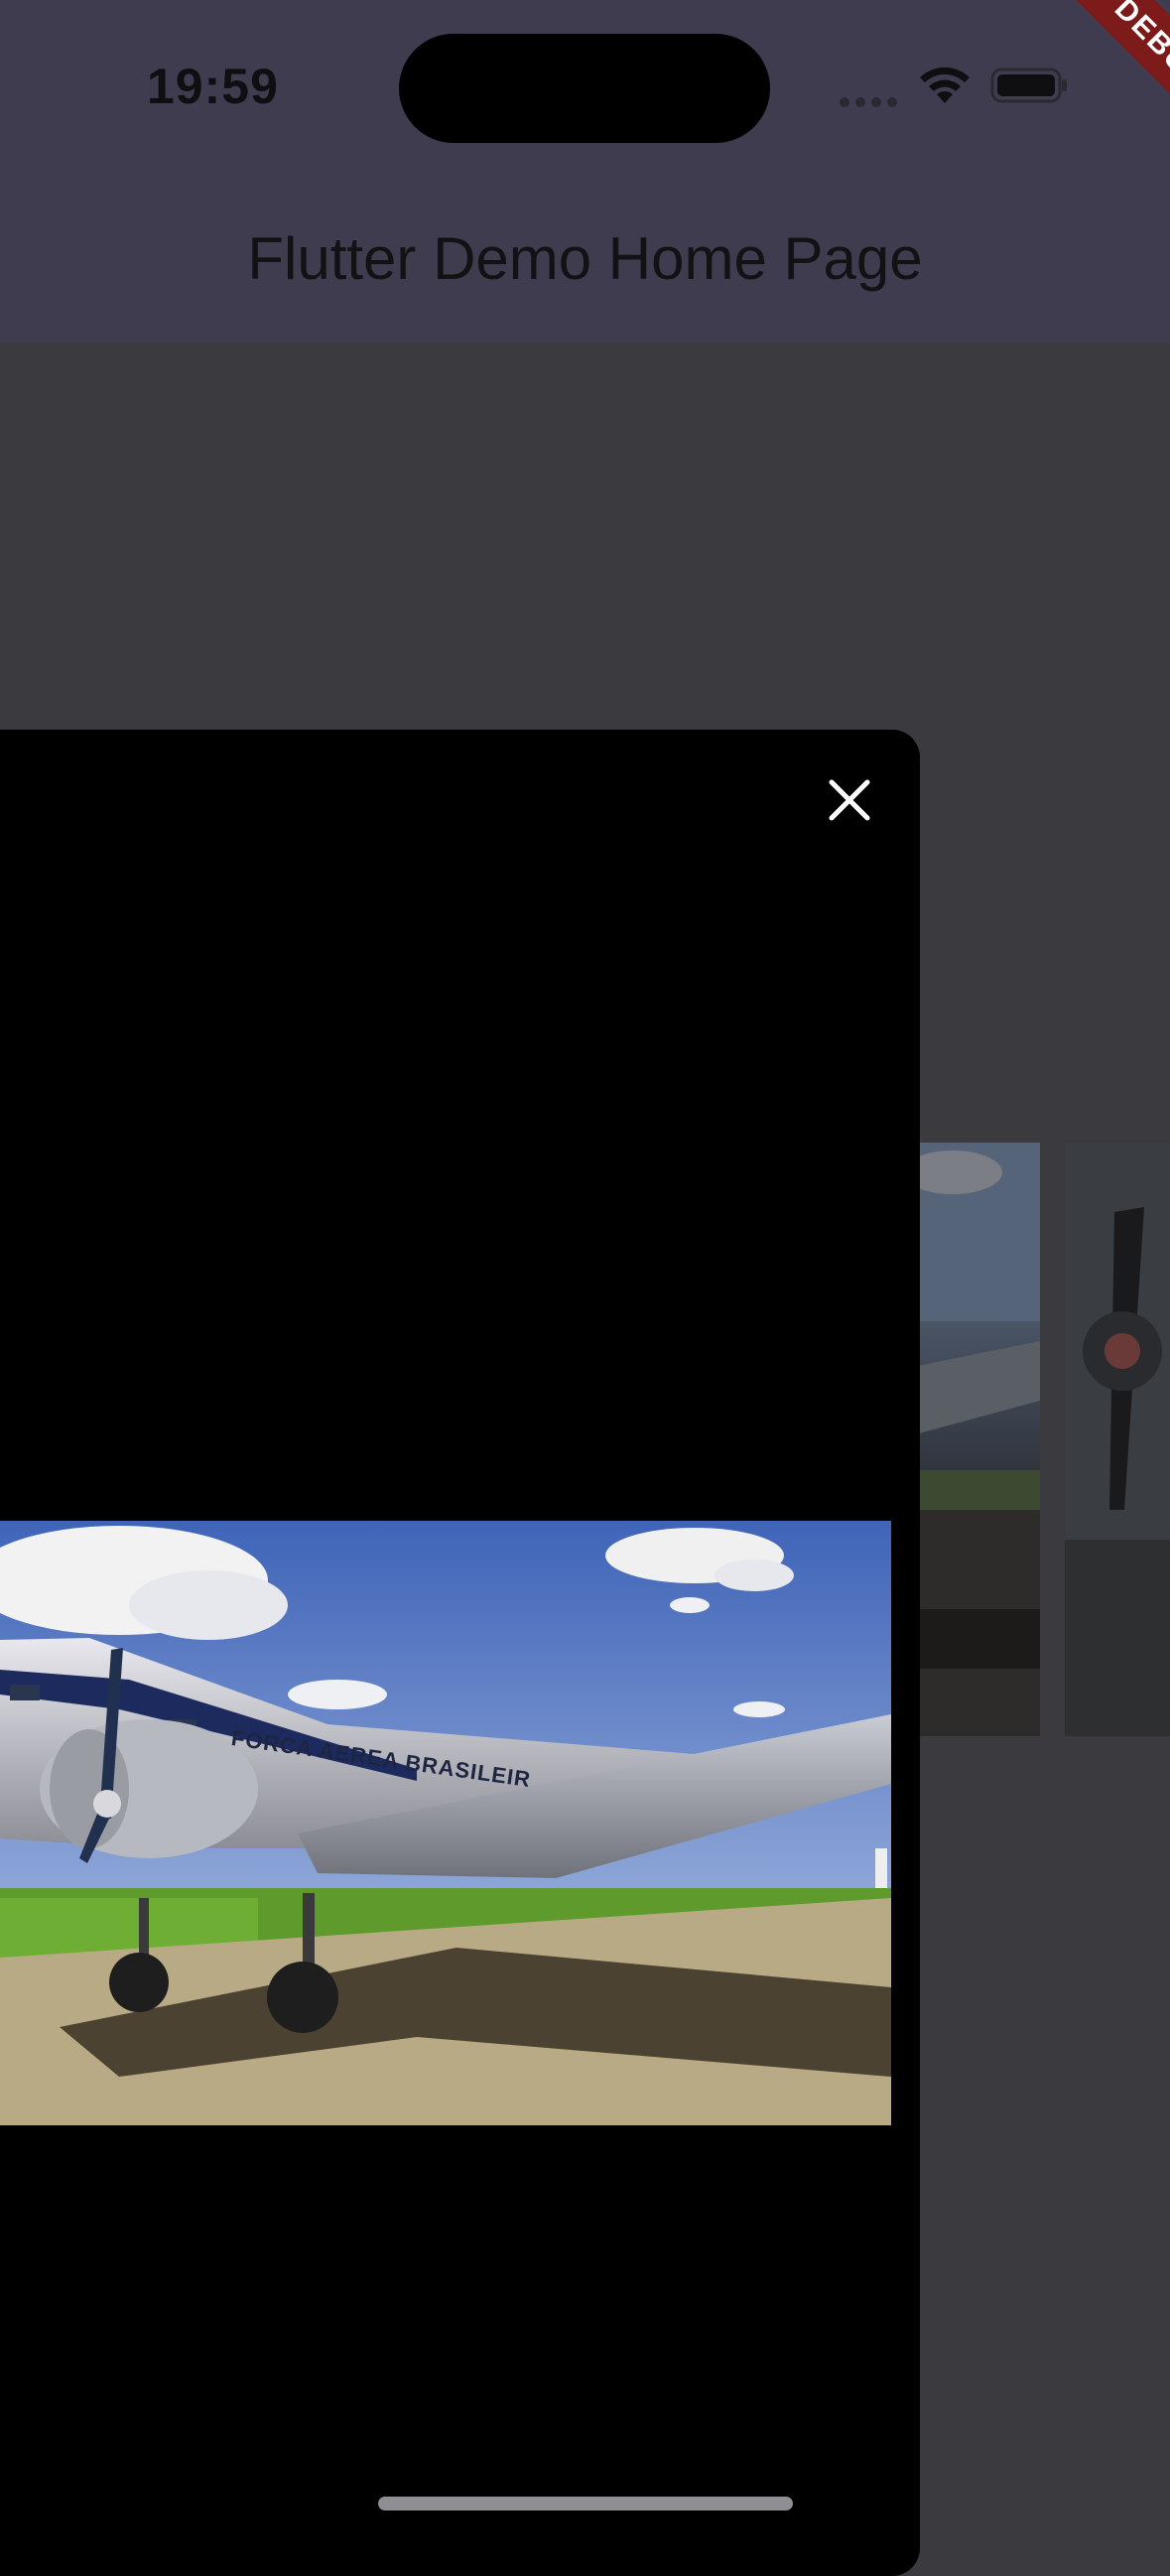 This screenshot has height=2576, width=1170. Describe the element at coordinates (585, 171) in the screenshot. I see `app-bar: 19:59 Flutter Demo Home Page` at that location.